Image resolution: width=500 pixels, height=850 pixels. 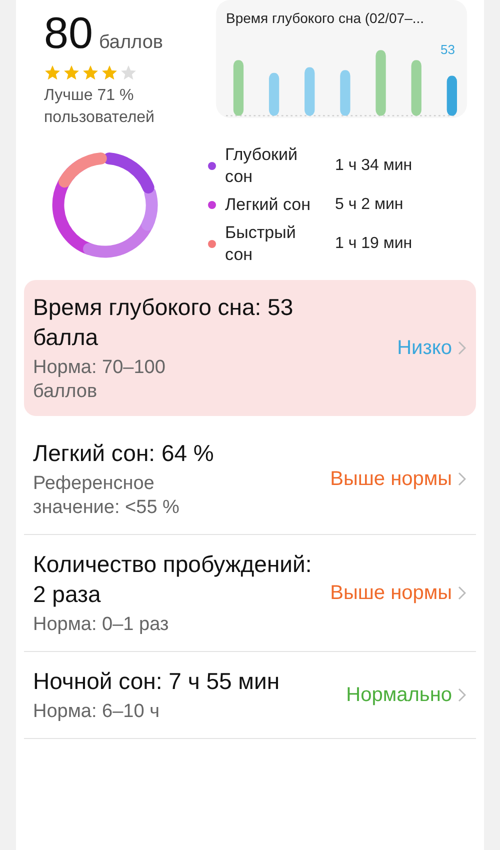 What do you see at coordinates (373, 244) in the screenshot?
I see `legend-duration: 1 ч 19 мин` at bounding box center [373, 244].